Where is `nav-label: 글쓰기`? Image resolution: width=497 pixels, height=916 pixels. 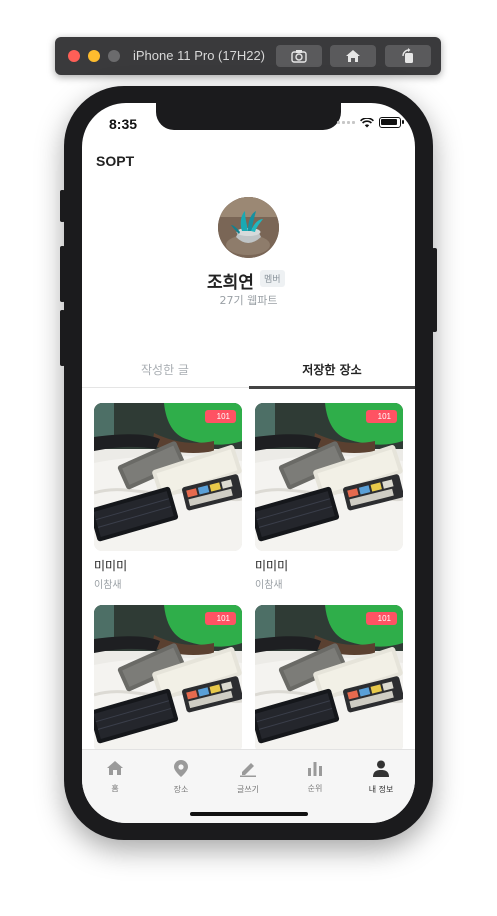 nav-label: 글쓰기 is located at coordinates (248, 789).